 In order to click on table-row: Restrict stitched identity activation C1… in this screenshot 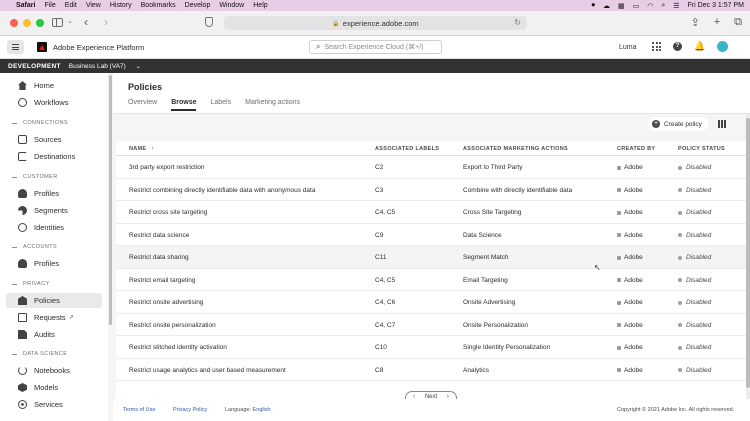, I will do `click(431, 347)`.